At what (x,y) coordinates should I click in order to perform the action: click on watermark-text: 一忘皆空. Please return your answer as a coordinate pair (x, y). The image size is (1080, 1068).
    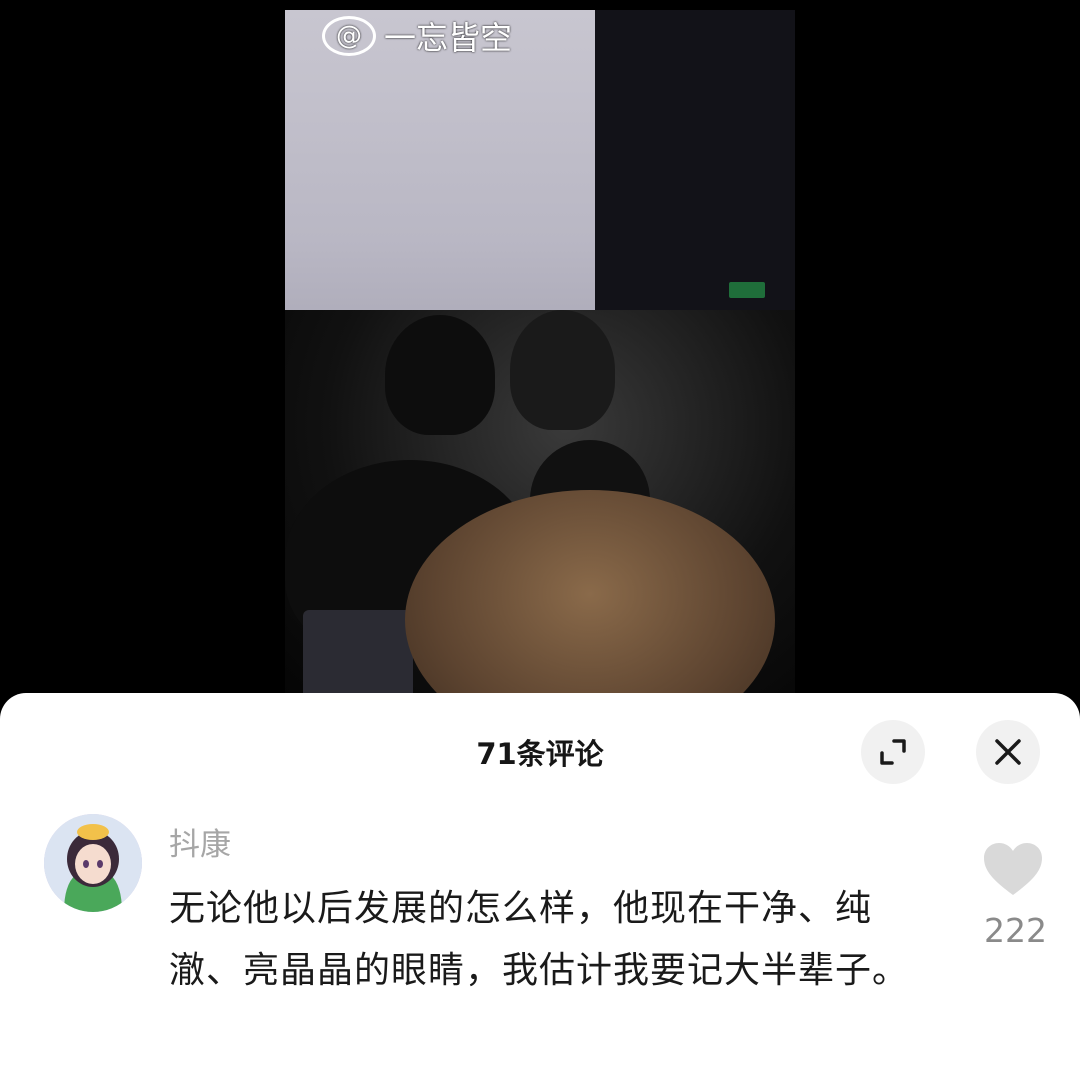
    Looking at the image, I should click on (448, 38).